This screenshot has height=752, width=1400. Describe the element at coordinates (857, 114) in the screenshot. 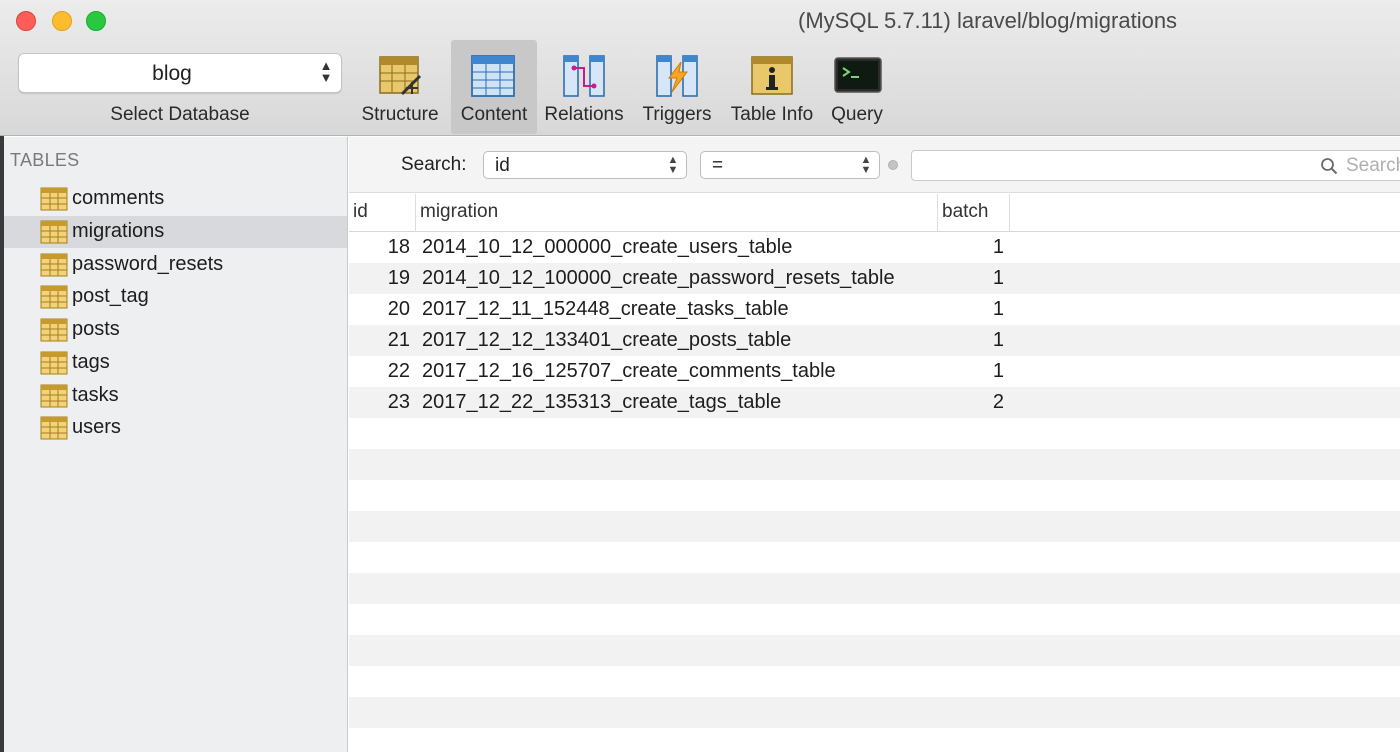

I see `query-label: Query` at that location.